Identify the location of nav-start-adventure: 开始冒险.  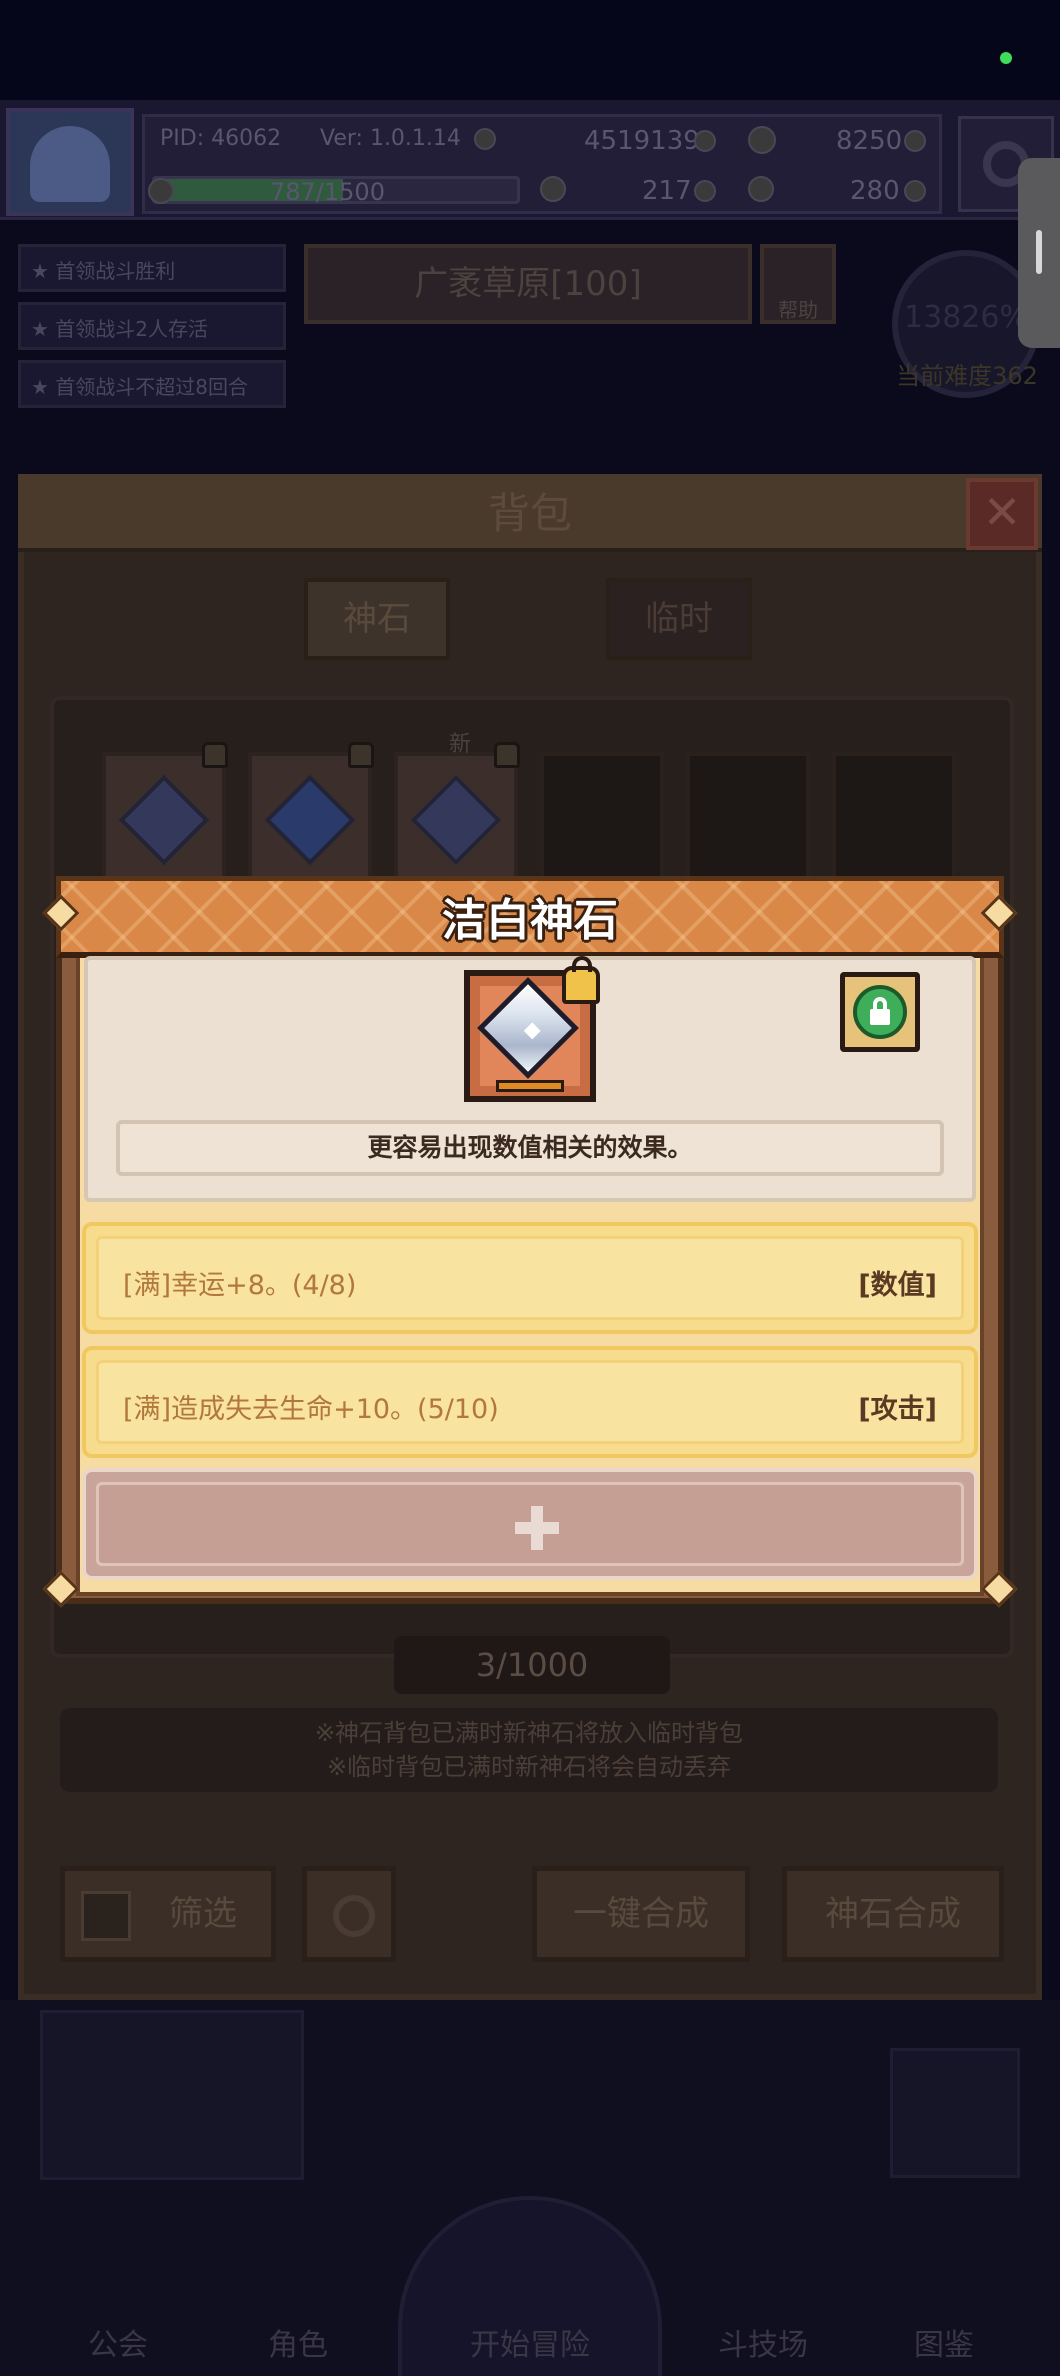
(530, 2342).